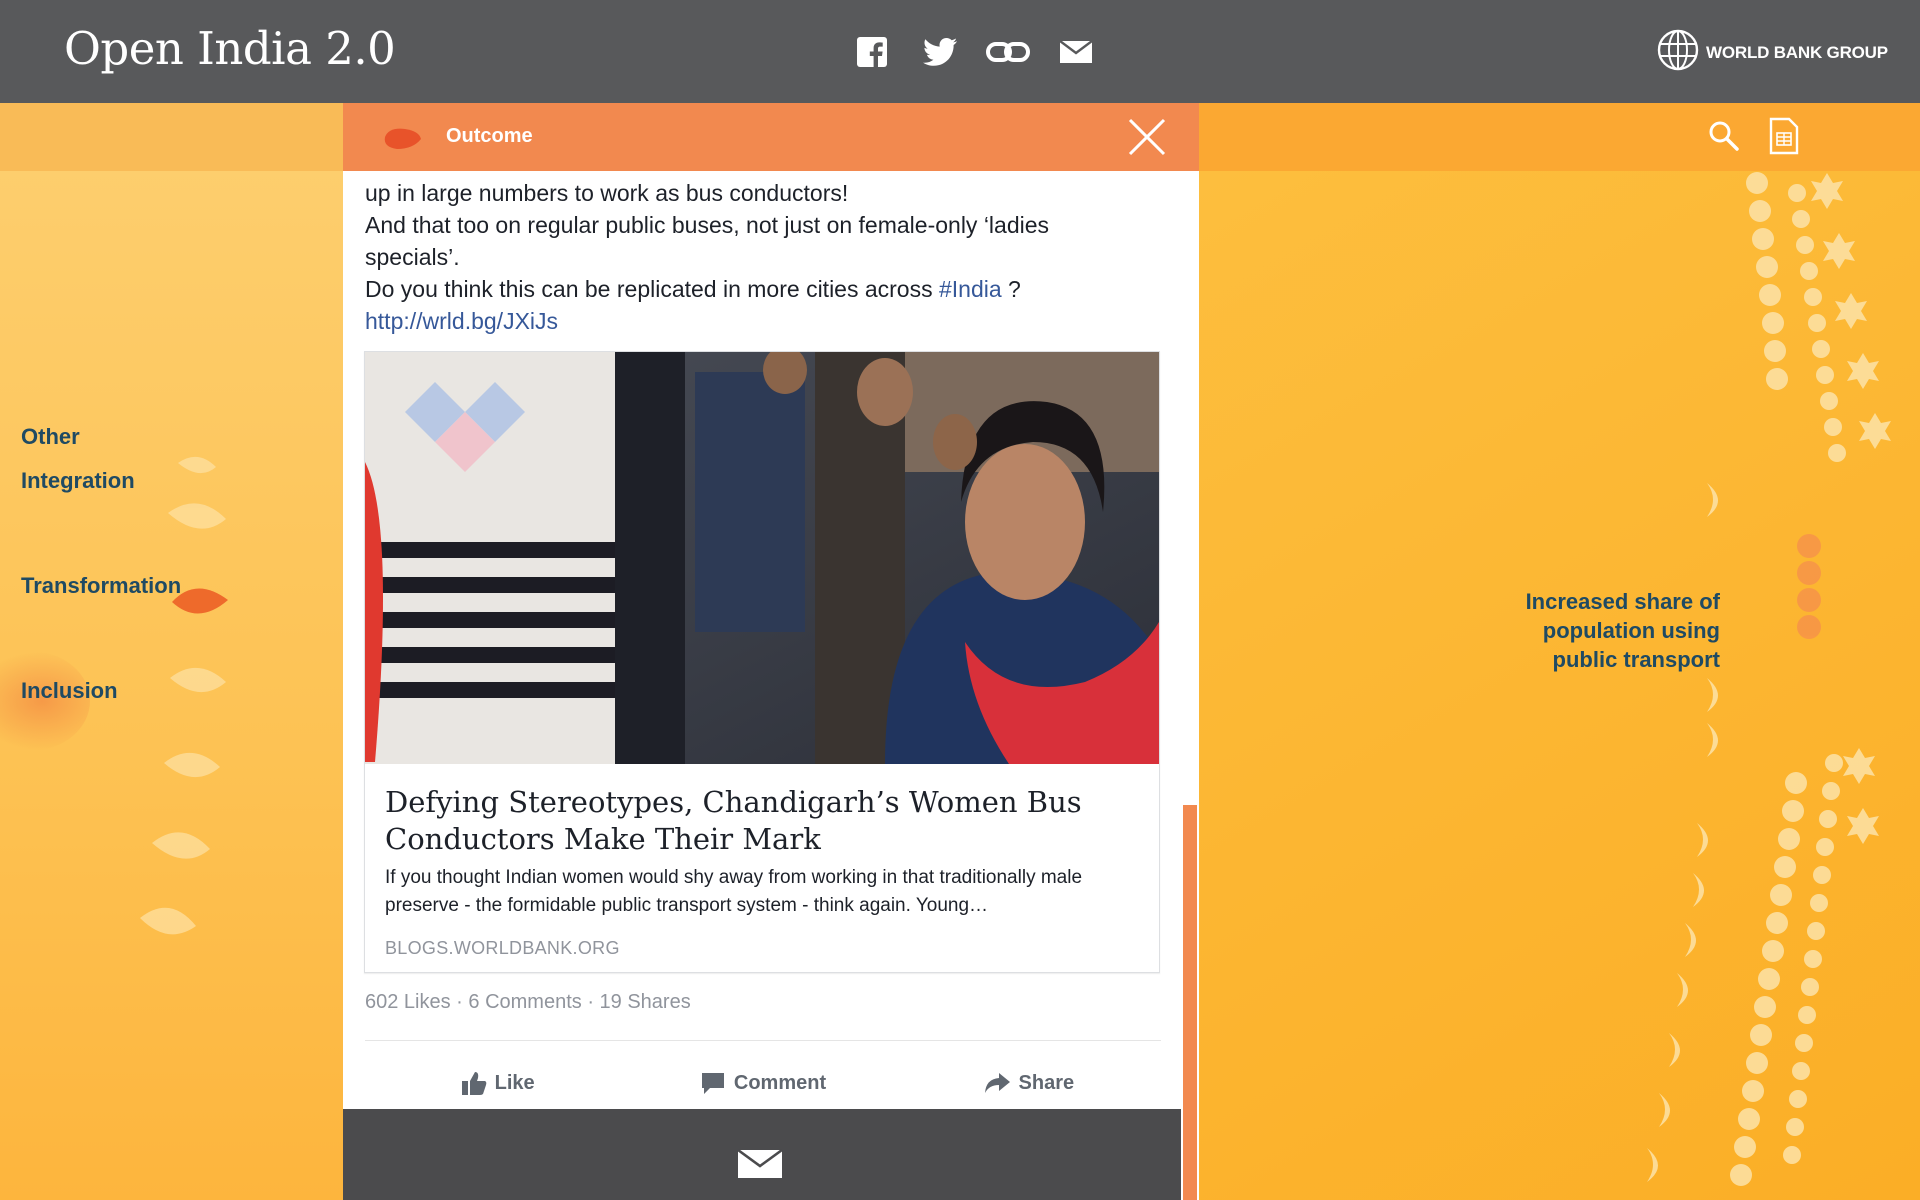 Image resolution: width=1920 pixels, height=1200 pixels. What do you see at coordinates (402, 138) in the screenshot?
I see `outcome-icon` at bounding box center [402, 138].